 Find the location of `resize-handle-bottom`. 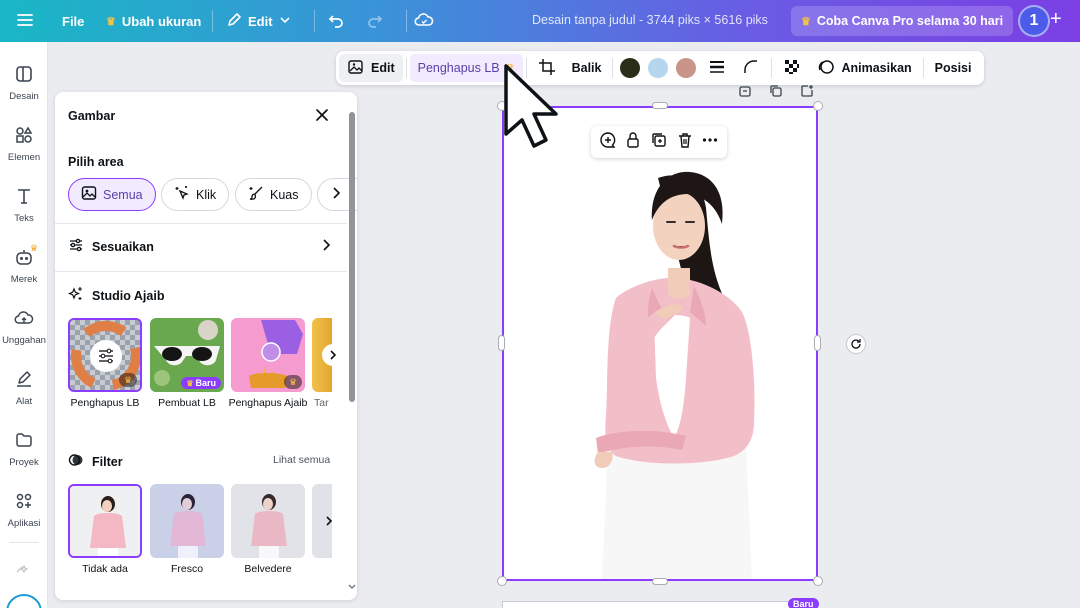

resize-handle-bottom is located at coordinates (660, 581).